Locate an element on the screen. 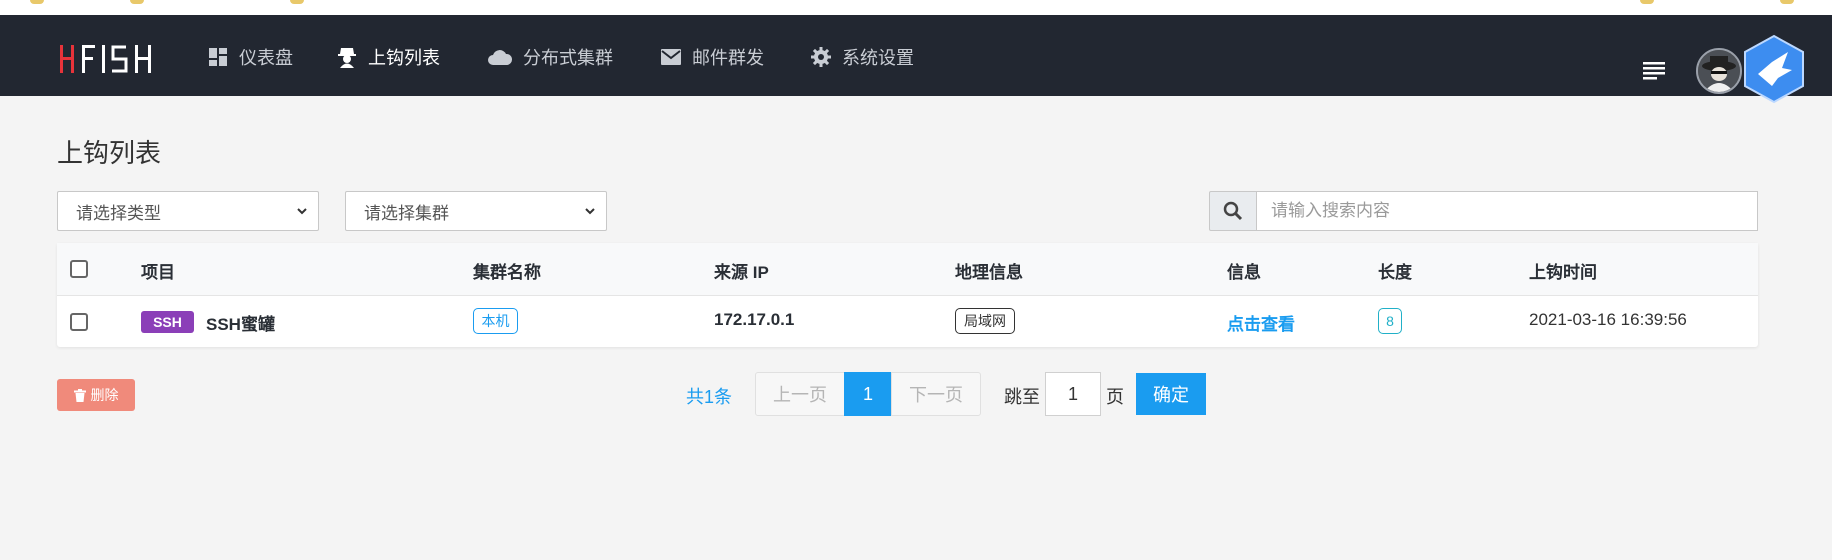  current-page-number: 1 is located at coordinates (867, 393).